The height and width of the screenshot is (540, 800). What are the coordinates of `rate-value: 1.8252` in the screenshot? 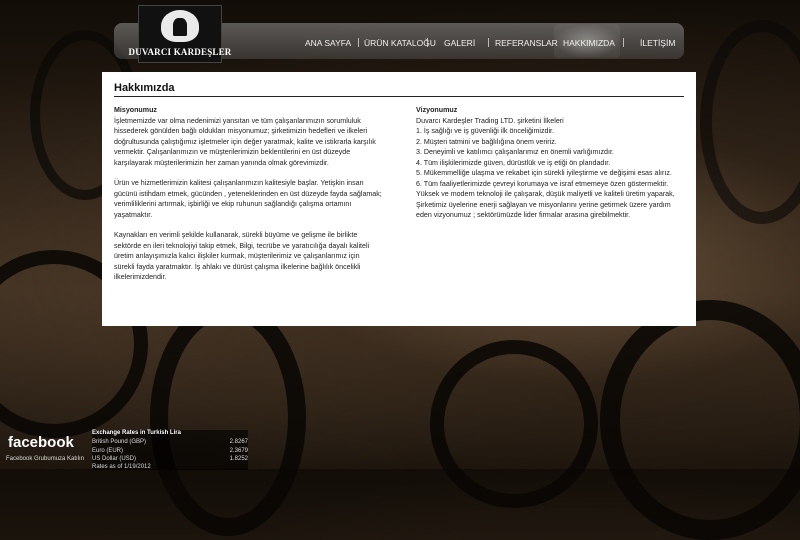 It's located at (238, 459).